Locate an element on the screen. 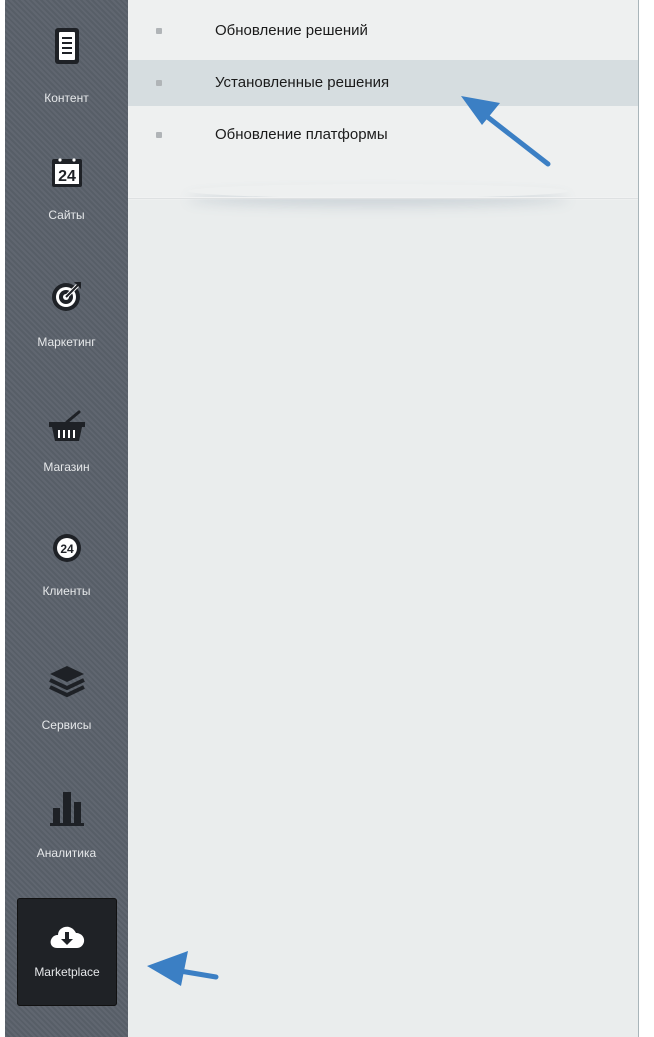 This screenshot has height=1037, width=654. basket-icon is located at coordinates (66, 425).